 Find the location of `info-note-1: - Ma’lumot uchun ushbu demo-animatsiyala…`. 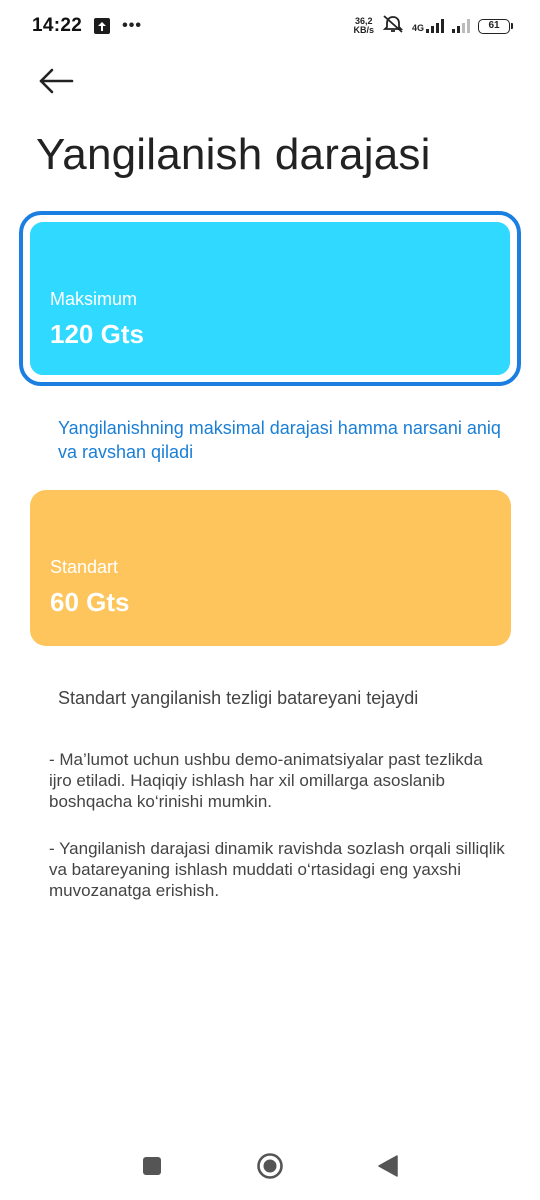

info-note-1: - Ma’lumot uchun ushbu demo-animatsiyala… is located at coordinates (266, 780).